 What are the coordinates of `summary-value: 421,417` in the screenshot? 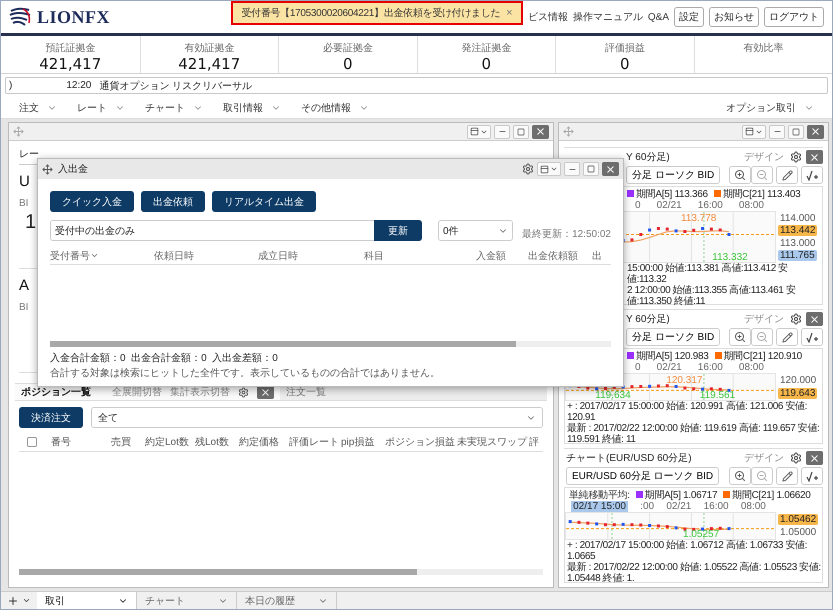 It's located at (209, 64).